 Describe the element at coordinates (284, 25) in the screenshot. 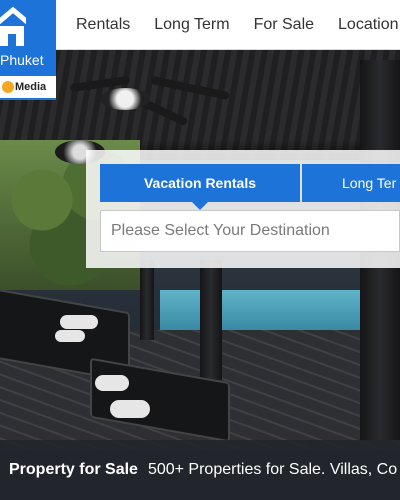

I see `nav-link-for-sale: For Sale` at that location.